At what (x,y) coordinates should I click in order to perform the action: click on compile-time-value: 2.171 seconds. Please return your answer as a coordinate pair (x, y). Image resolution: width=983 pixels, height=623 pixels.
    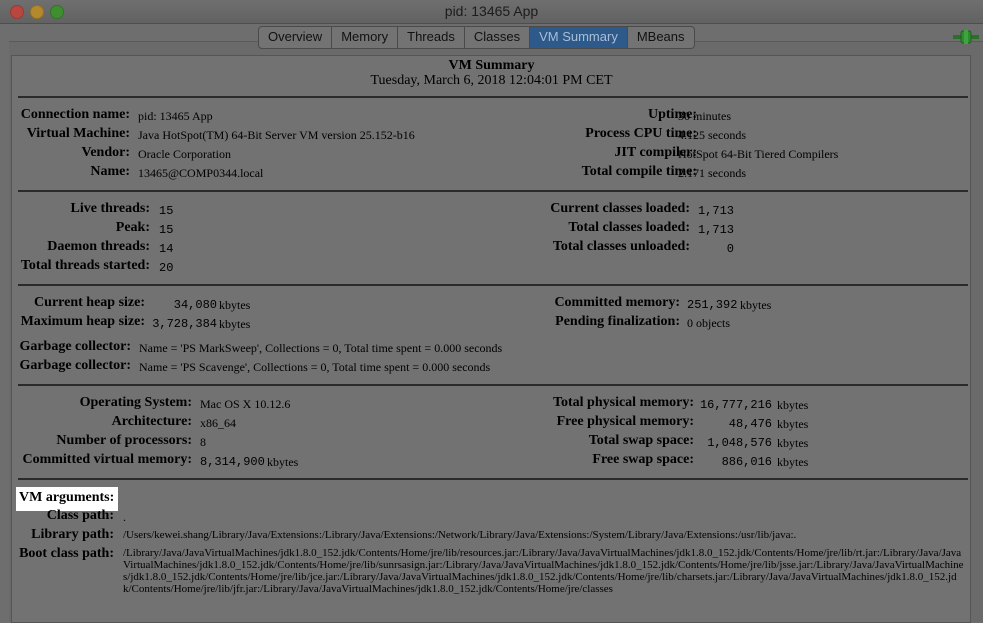
    Looking at the image, I should click on (712, 173).